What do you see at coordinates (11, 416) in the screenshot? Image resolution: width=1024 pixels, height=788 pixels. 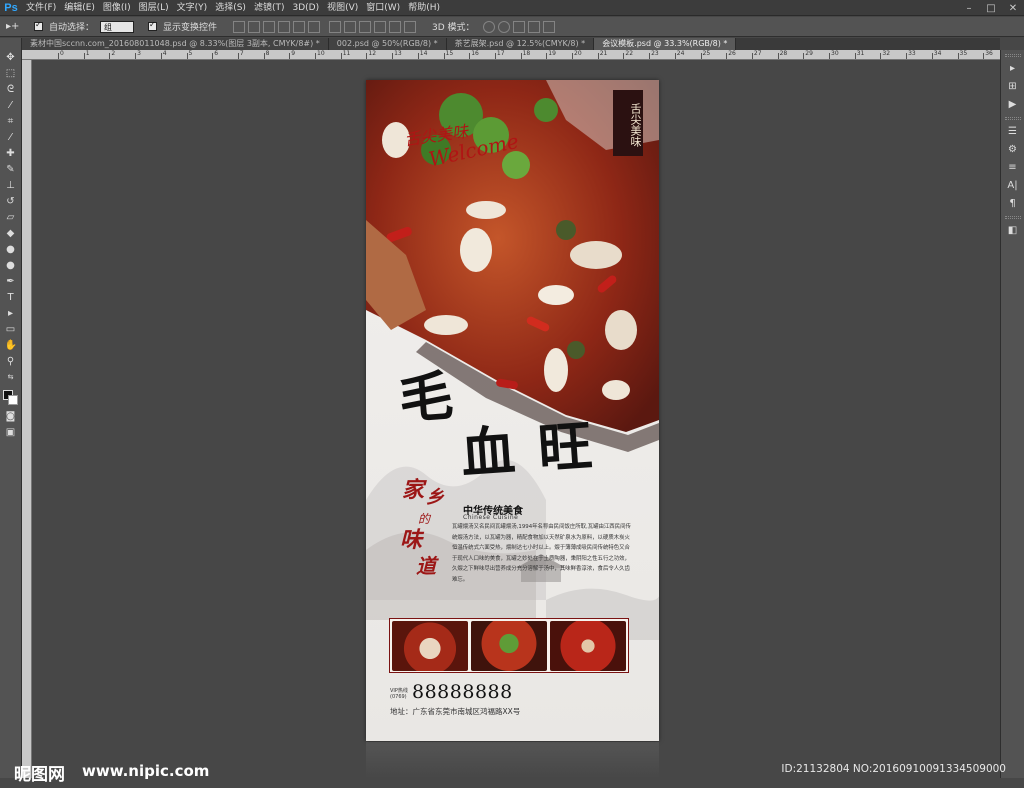 I see `quick-mask-icon: ◙` at bounding box center [11, 416].